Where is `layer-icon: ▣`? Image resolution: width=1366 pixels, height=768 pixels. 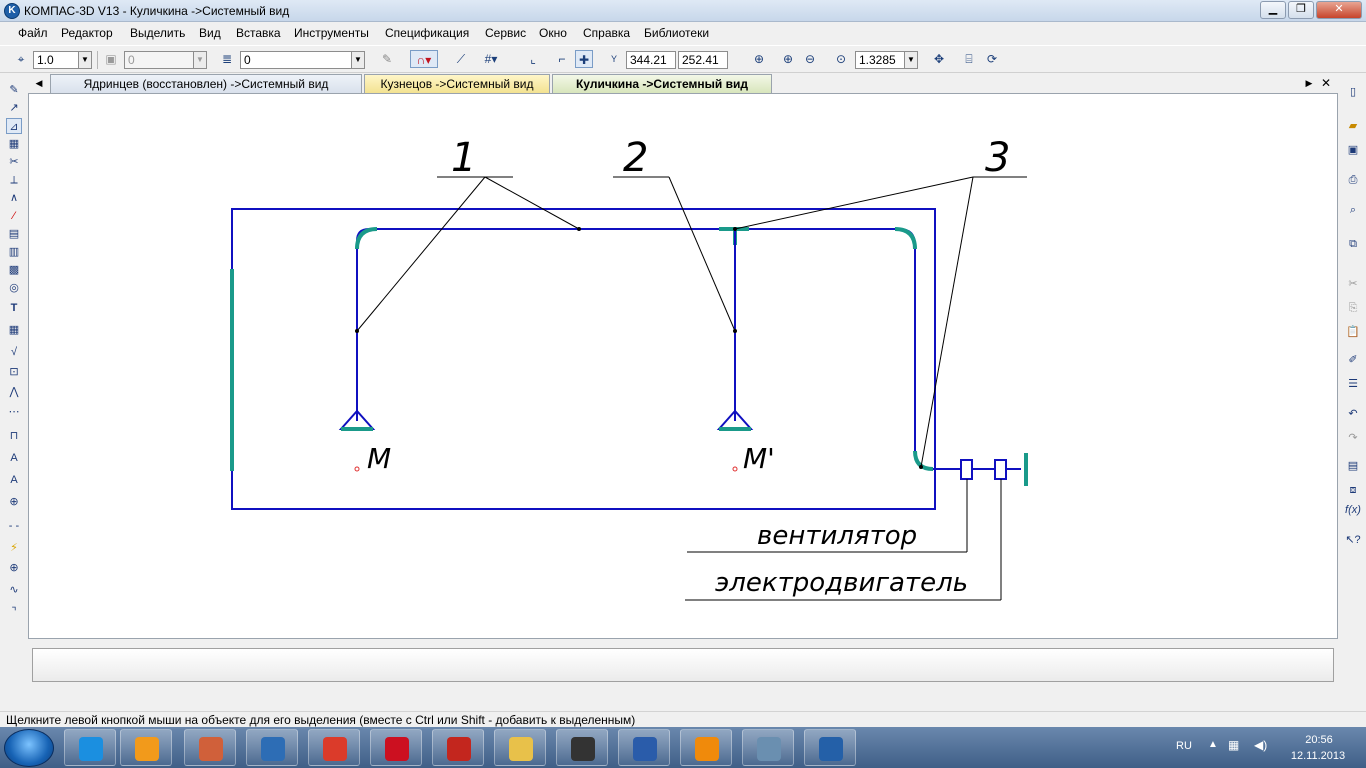
layer-icon: ▣ is located at coordinates (111, 59).